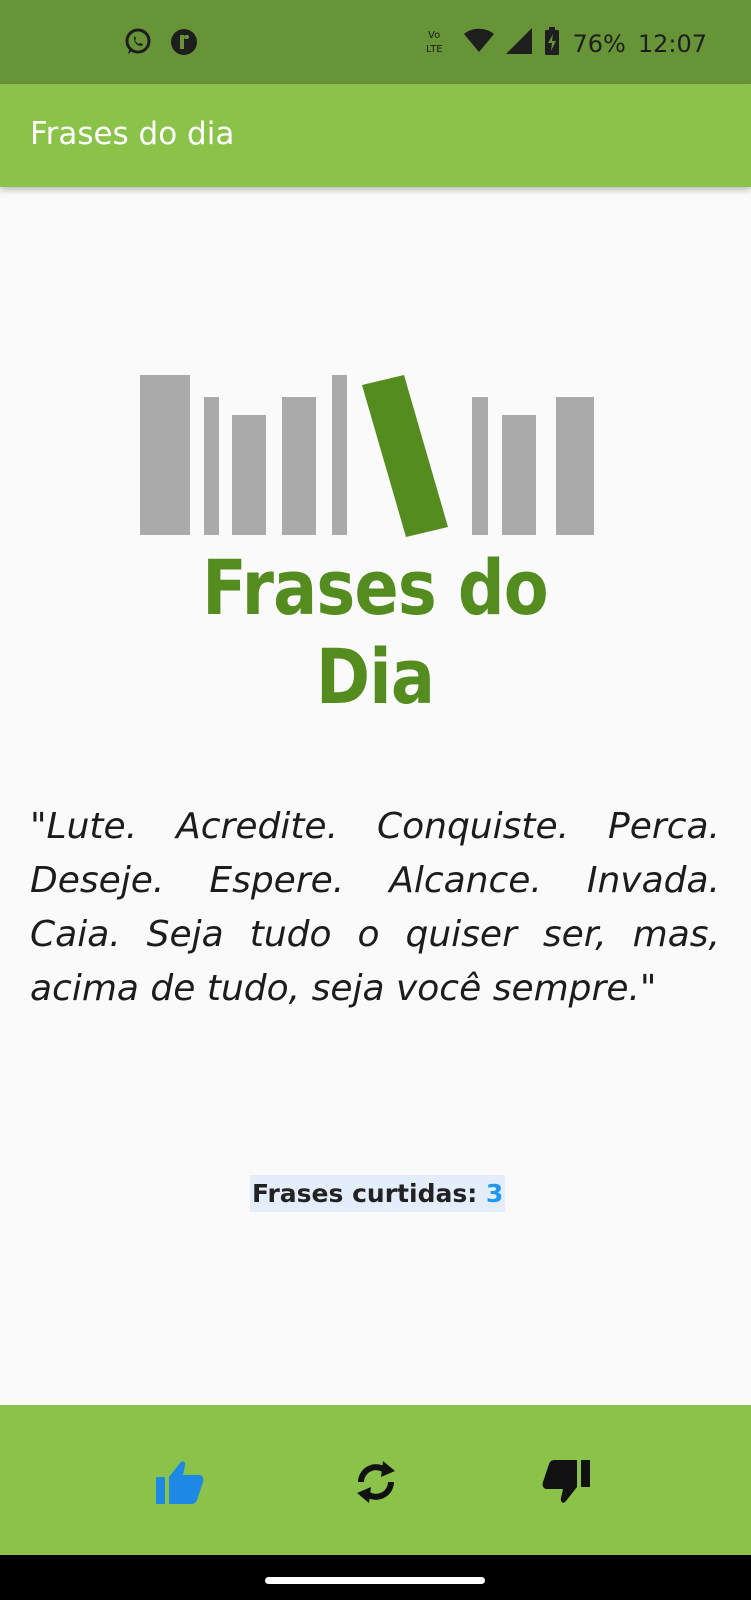 The height and width of the screenshot is (1600, 751). What do you see at coordinates (519, 43) in the screenshot?
I see `signal-icon` at bounding box center [519, 43].